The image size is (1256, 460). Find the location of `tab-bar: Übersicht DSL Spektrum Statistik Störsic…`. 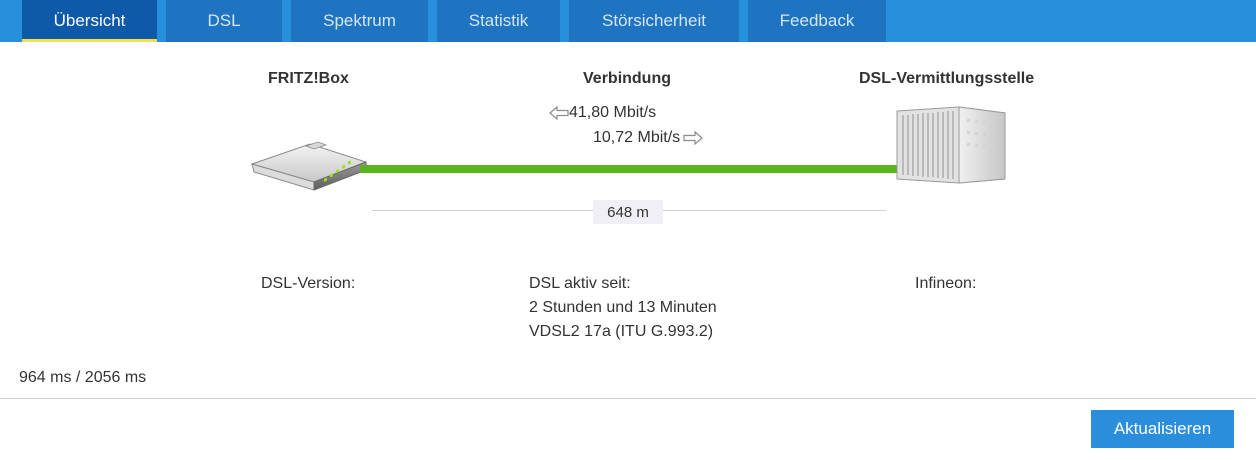

tab-bar: Übersicht DSL Spektrum Statistik Störsic… is located at coordinates (628, 21).